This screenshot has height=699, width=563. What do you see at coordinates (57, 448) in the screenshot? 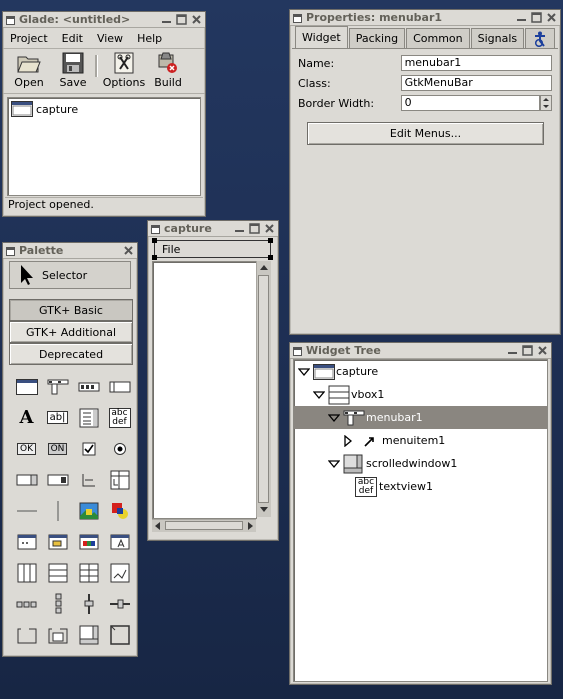
I see `togglebutton-widget-icon: ON` at bounding box center [57, 448].